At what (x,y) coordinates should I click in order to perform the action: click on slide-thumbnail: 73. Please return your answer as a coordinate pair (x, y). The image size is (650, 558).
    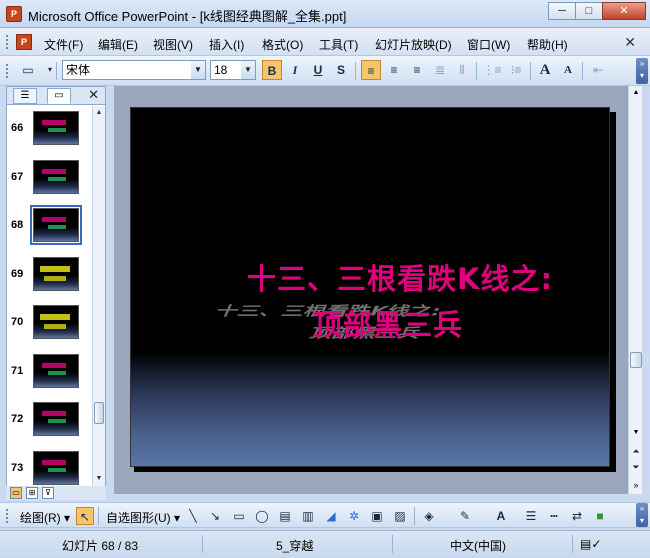
    Looking at the image, I should click on (50, 466).